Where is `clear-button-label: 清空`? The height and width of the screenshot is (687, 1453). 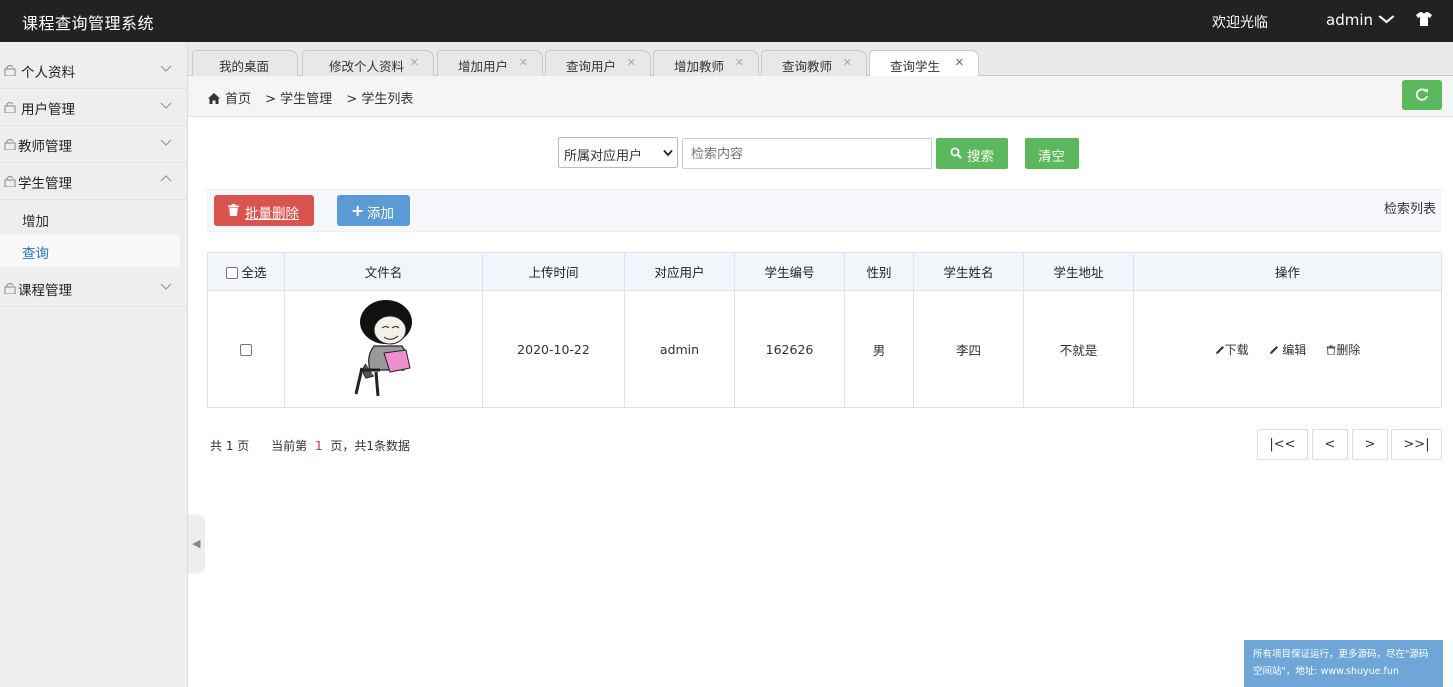 clear-button-label: 清空 is located at coordinates (1051, 157).